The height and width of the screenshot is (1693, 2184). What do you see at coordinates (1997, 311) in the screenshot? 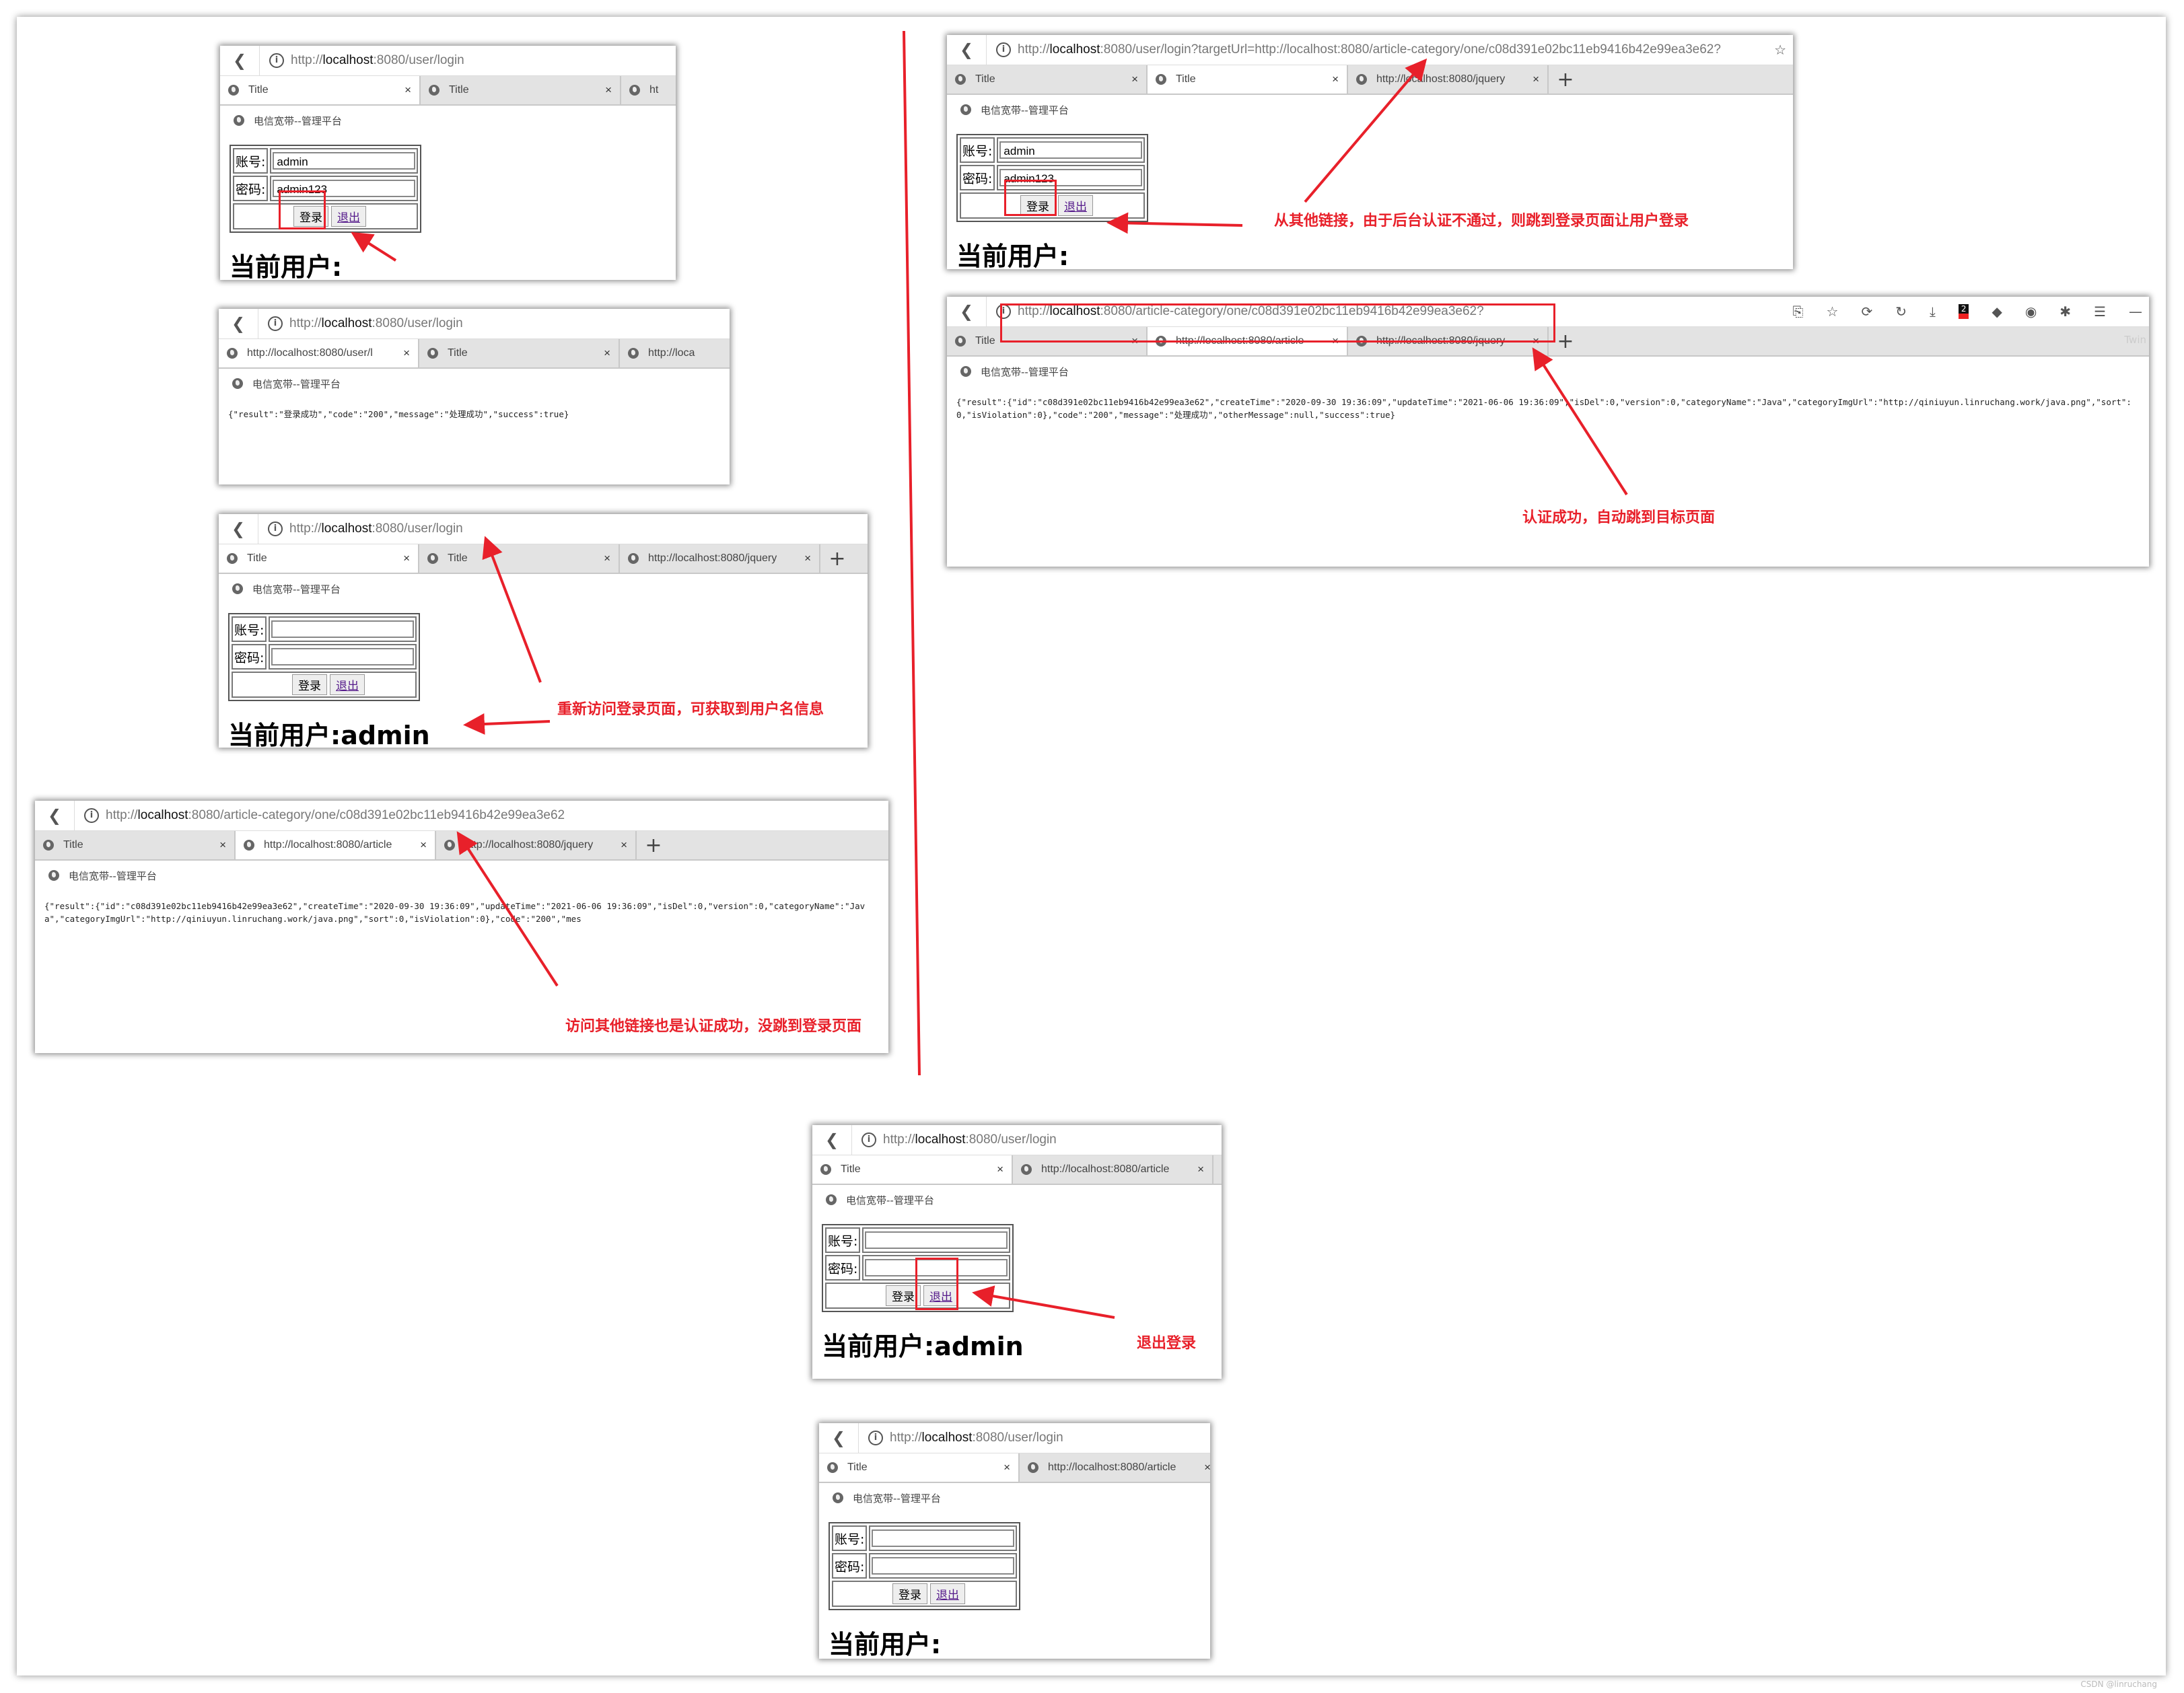
I see `shield-extension-icon: ◆` at bounding box center [1997, 311].